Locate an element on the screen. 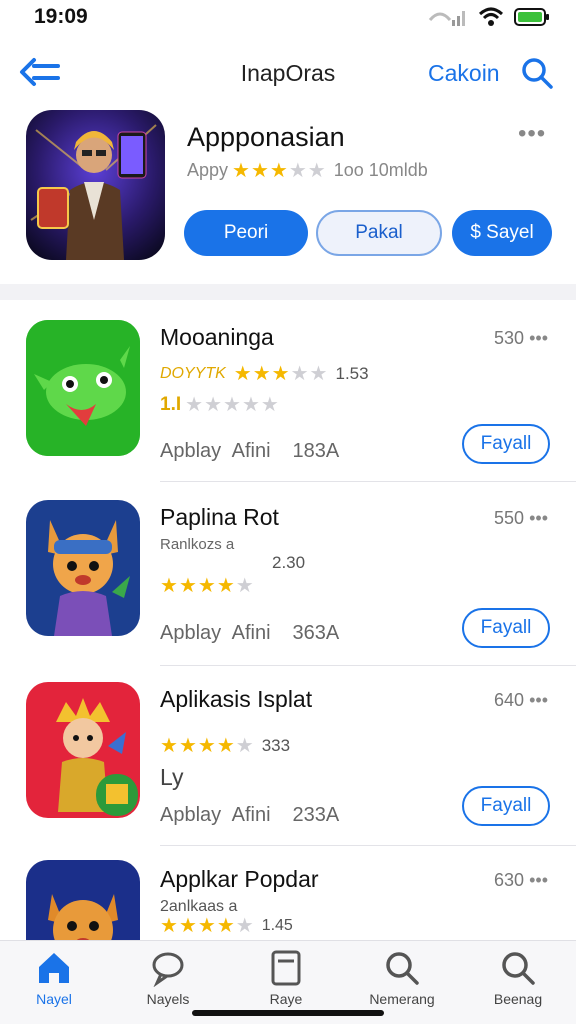 The image size is (576, 1024). app-name: Aplikasis Isplat is located at coordinates (236, 699).